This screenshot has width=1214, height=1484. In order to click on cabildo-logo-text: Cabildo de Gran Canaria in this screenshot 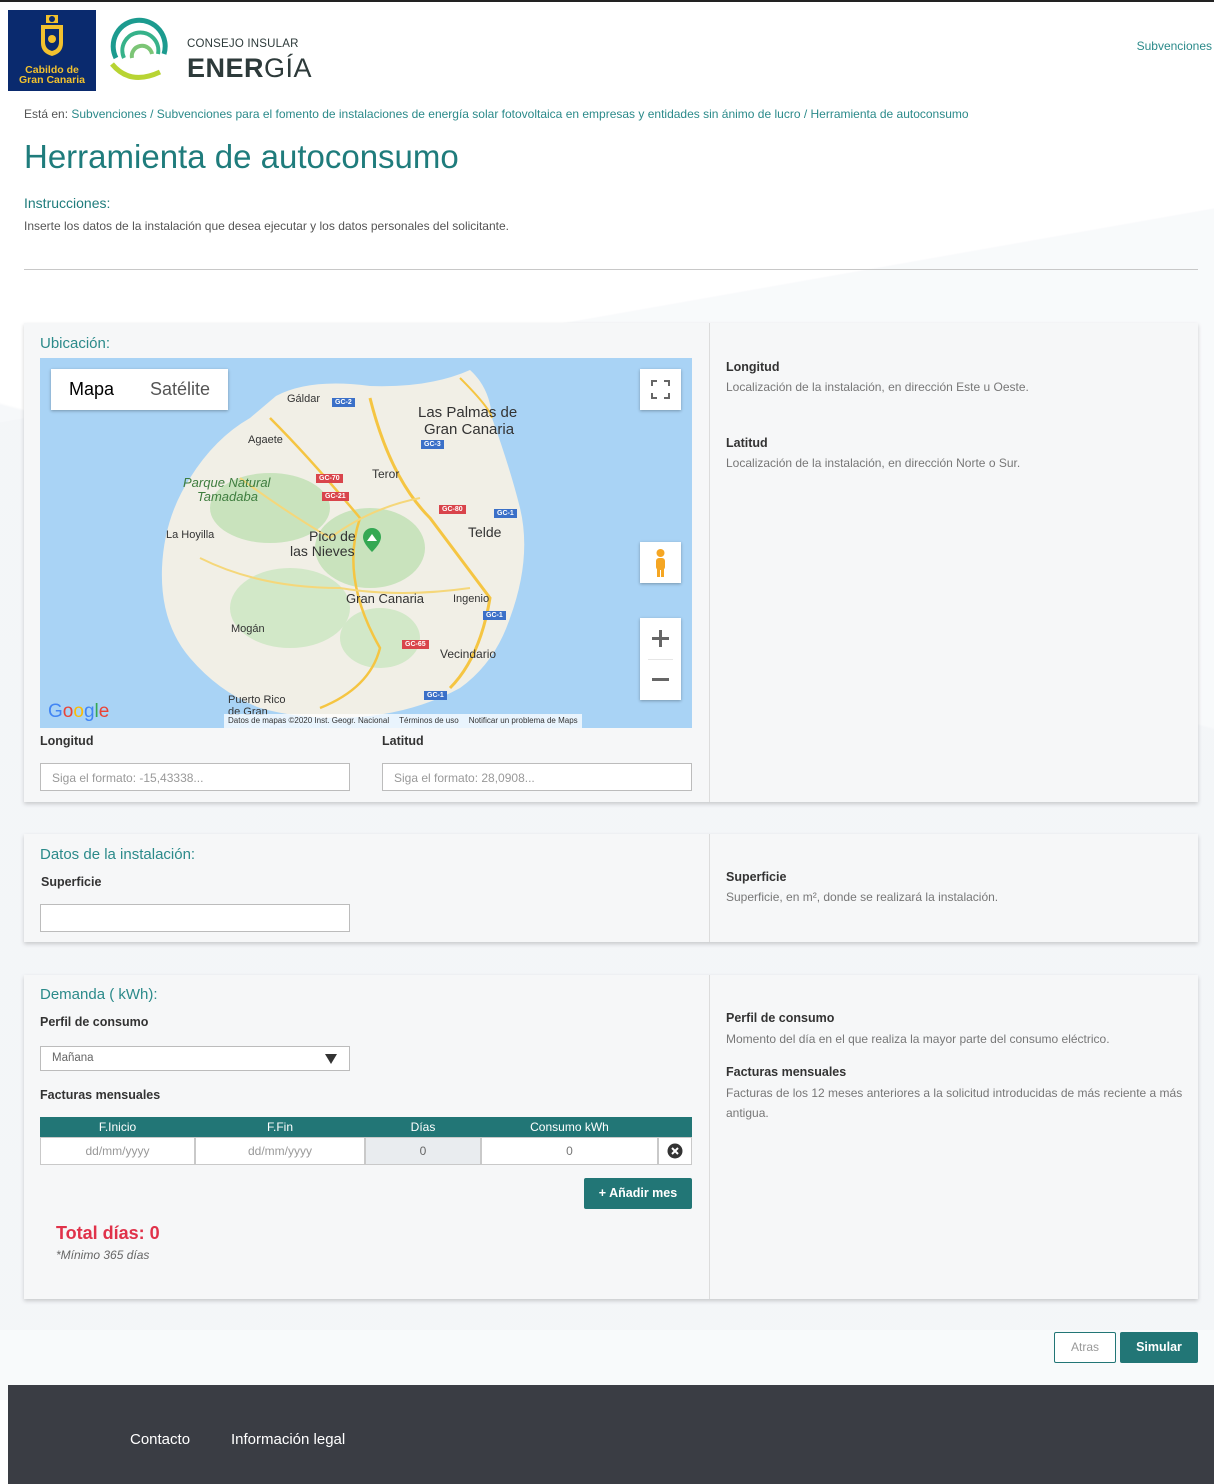, I will do `click(52, 75)`.